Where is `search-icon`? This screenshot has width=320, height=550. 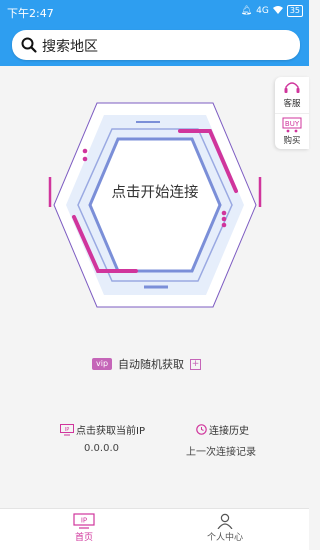
search-icon is located at coordinates (29, 45).